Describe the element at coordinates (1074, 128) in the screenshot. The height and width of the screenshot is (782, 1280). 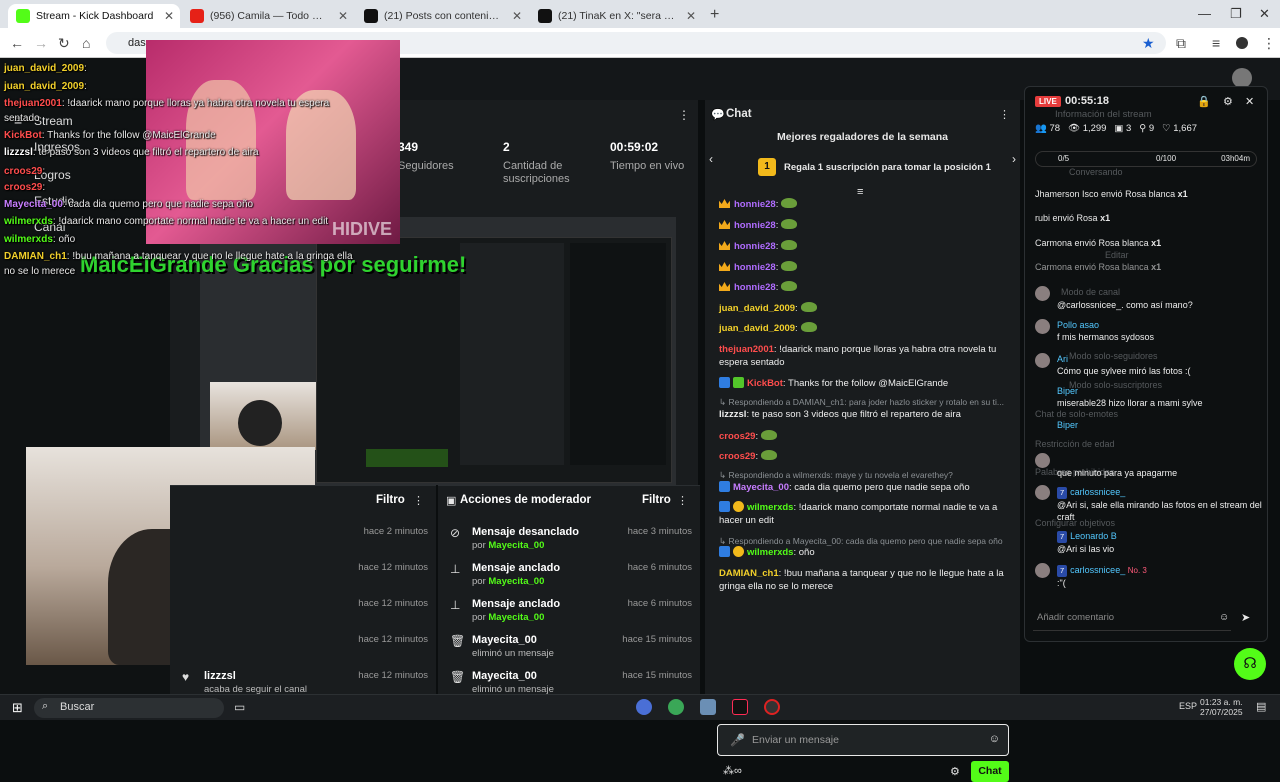
I see `eye-icon: 👁` at that location.